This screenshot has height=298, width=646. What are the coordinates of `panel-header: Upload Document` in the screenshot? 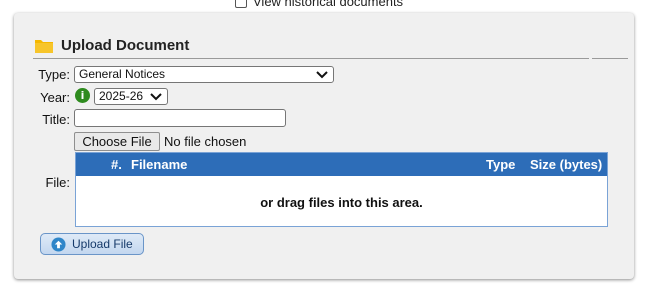 It's located at (111, 45).